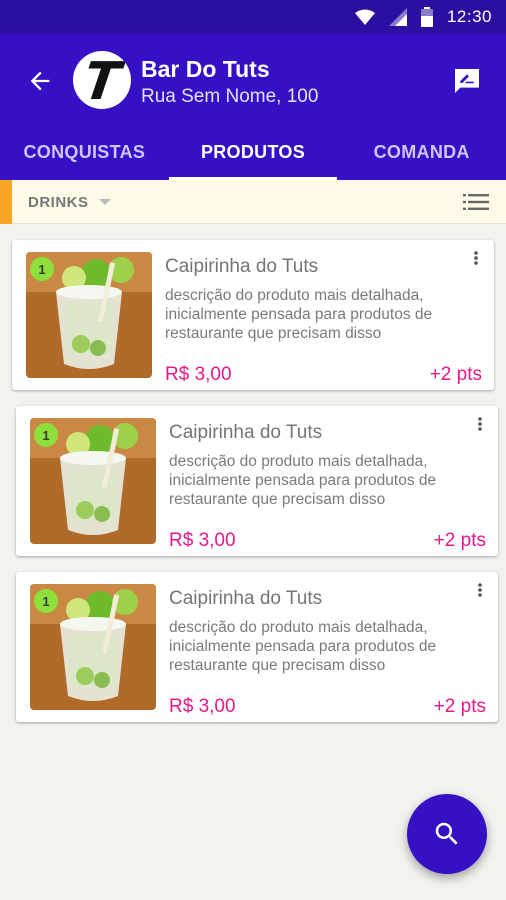  I want to click on tab-bar: CONQUISTAS PRODUTOS COMANDA, so click(253, 152).